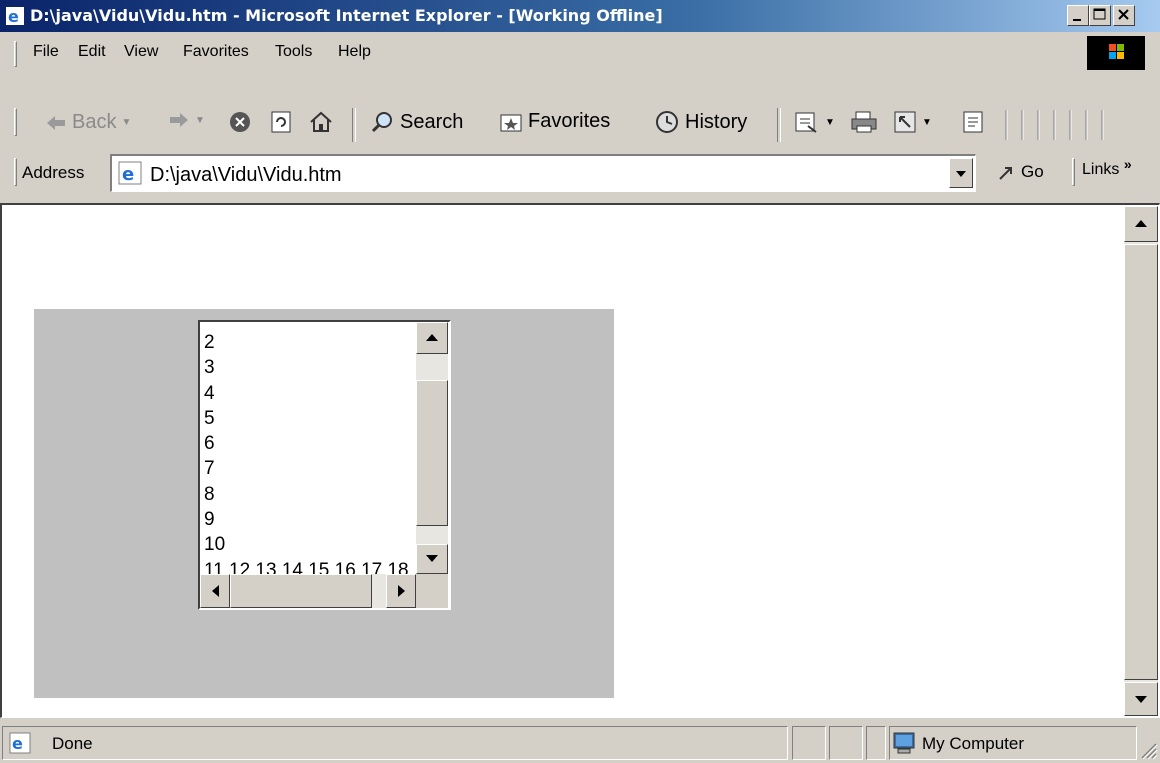  What do you see at coordinates (432, 591) in the screenshot?
I see `list-scroll-corner` at bounding box center [432, 591].